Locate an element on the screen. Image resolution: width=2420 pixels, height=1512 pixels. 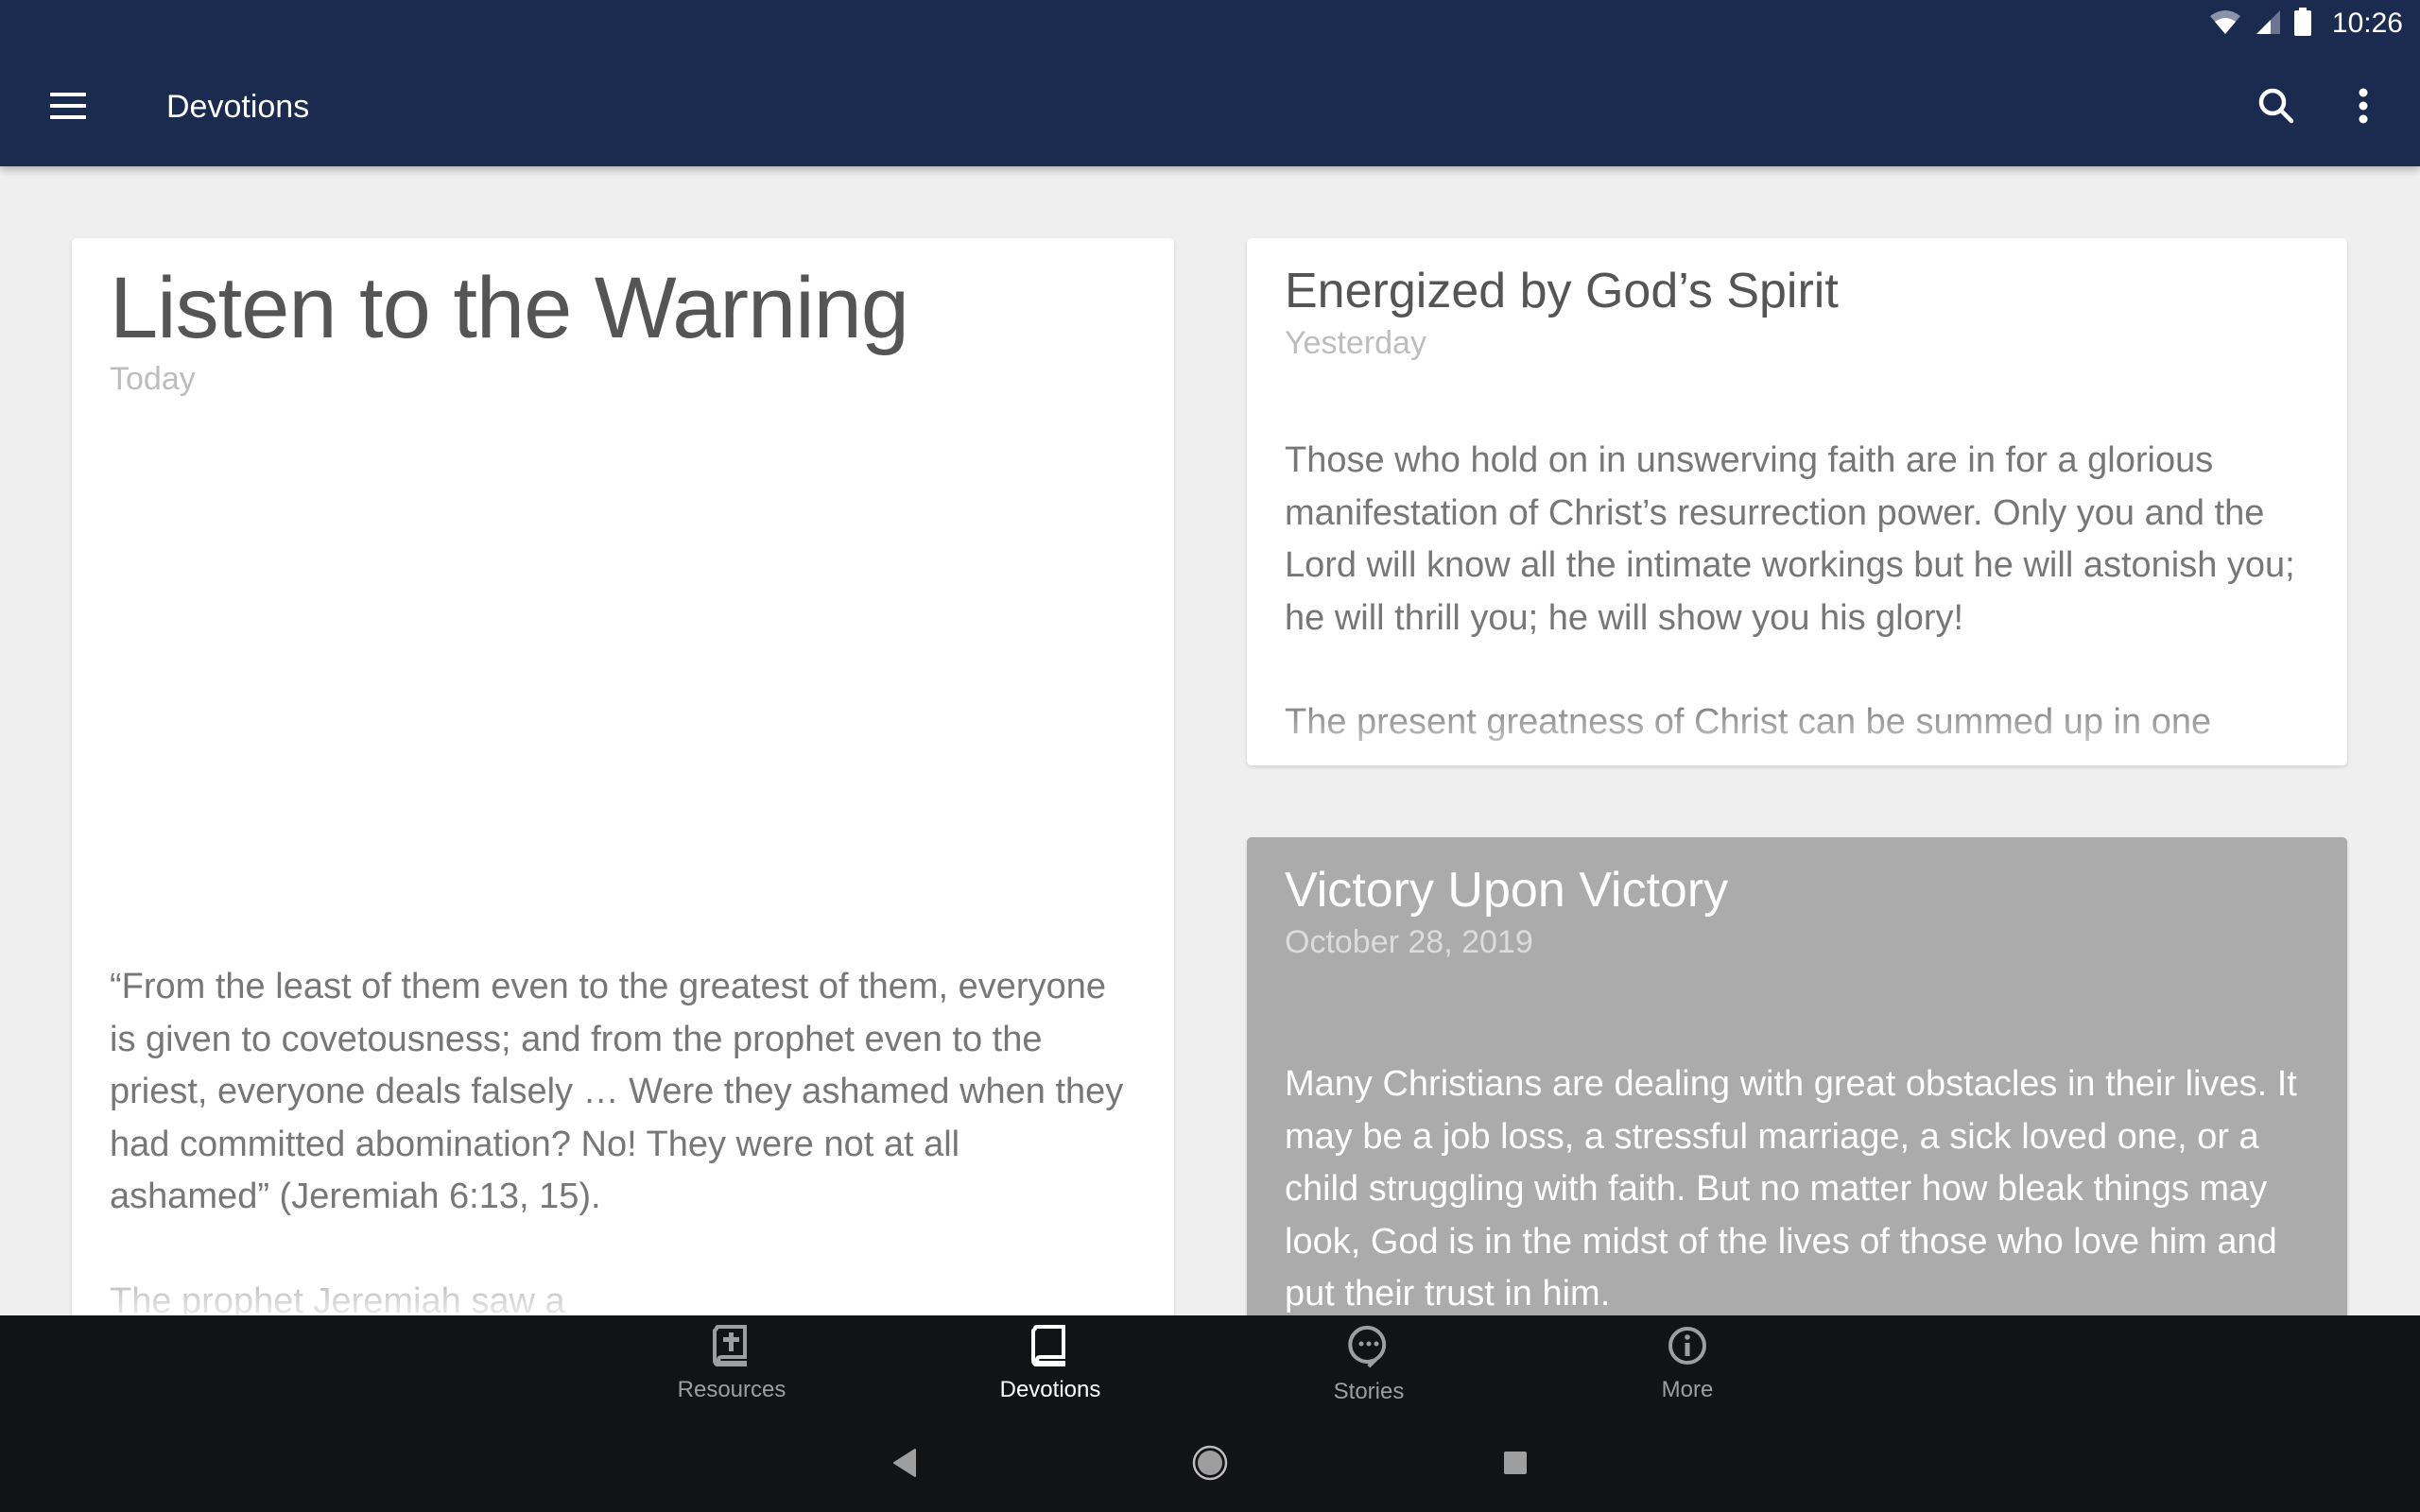
status-bar: 10:26 is located at coordinates (2314, 23).